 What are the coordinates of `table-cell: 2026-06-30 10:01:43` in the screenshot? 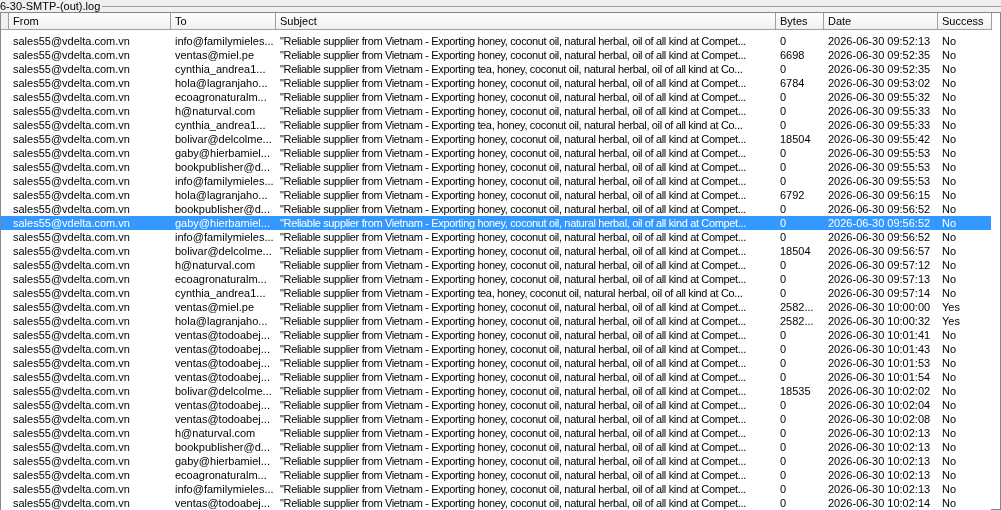 It's located at (879, 349).